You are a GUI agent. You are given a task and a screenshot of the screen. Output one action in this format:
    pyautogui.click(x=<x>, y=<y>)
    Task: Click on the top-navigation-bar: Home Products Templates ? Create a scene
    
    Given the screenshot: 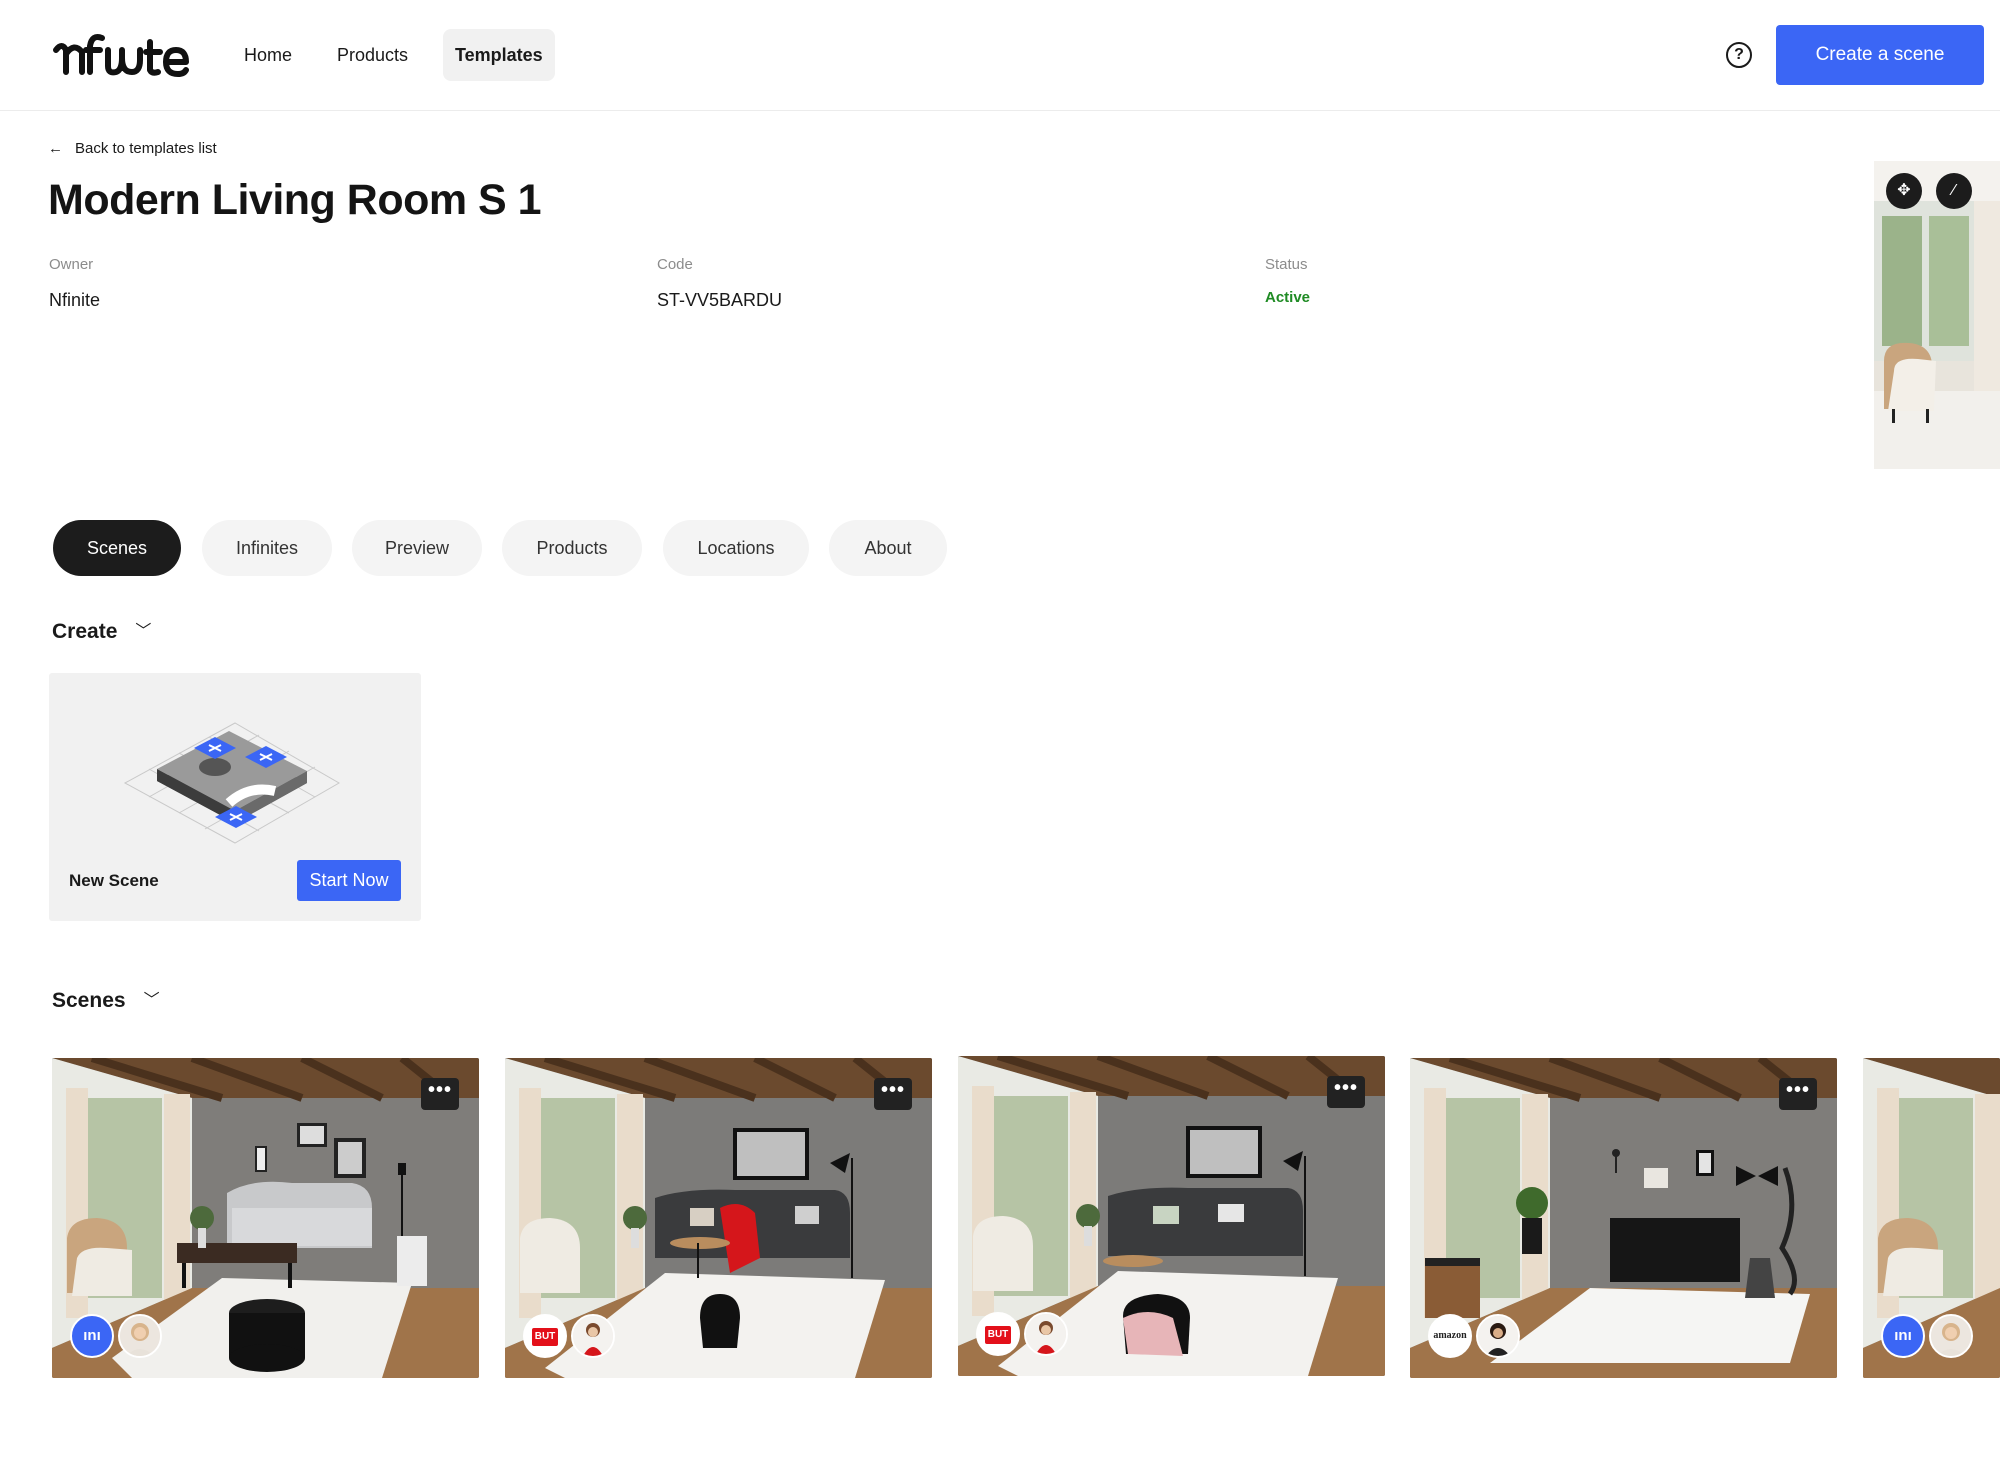 What is the action you would take?
    pyautogui.click(x=1000, y=55)
    